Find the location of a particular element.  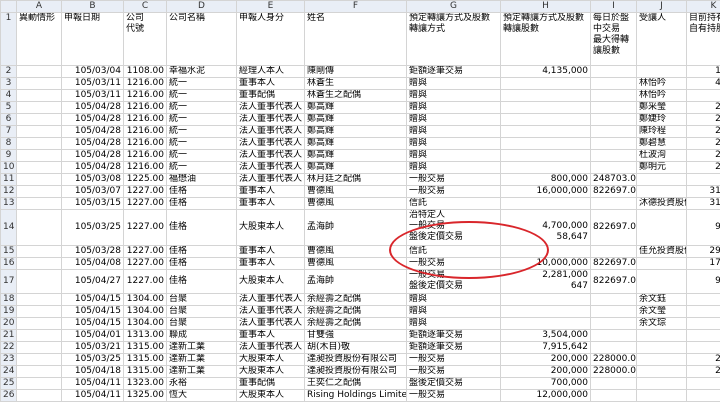

cell: 2622 is located at coordinates (703, 107).